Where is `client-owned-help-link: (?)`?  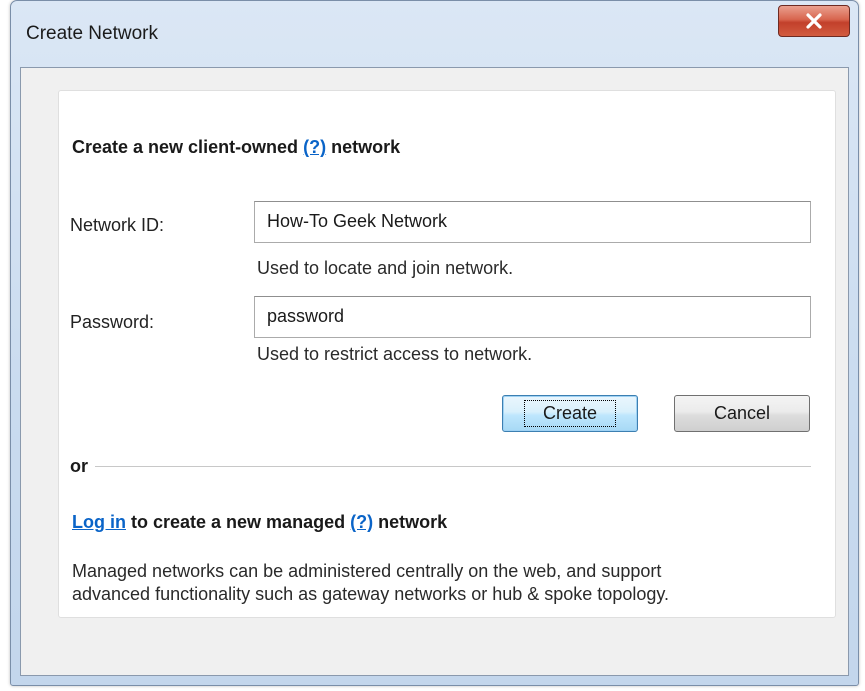 client-owned-help-link: (?) is located at coordinates (314, 147).